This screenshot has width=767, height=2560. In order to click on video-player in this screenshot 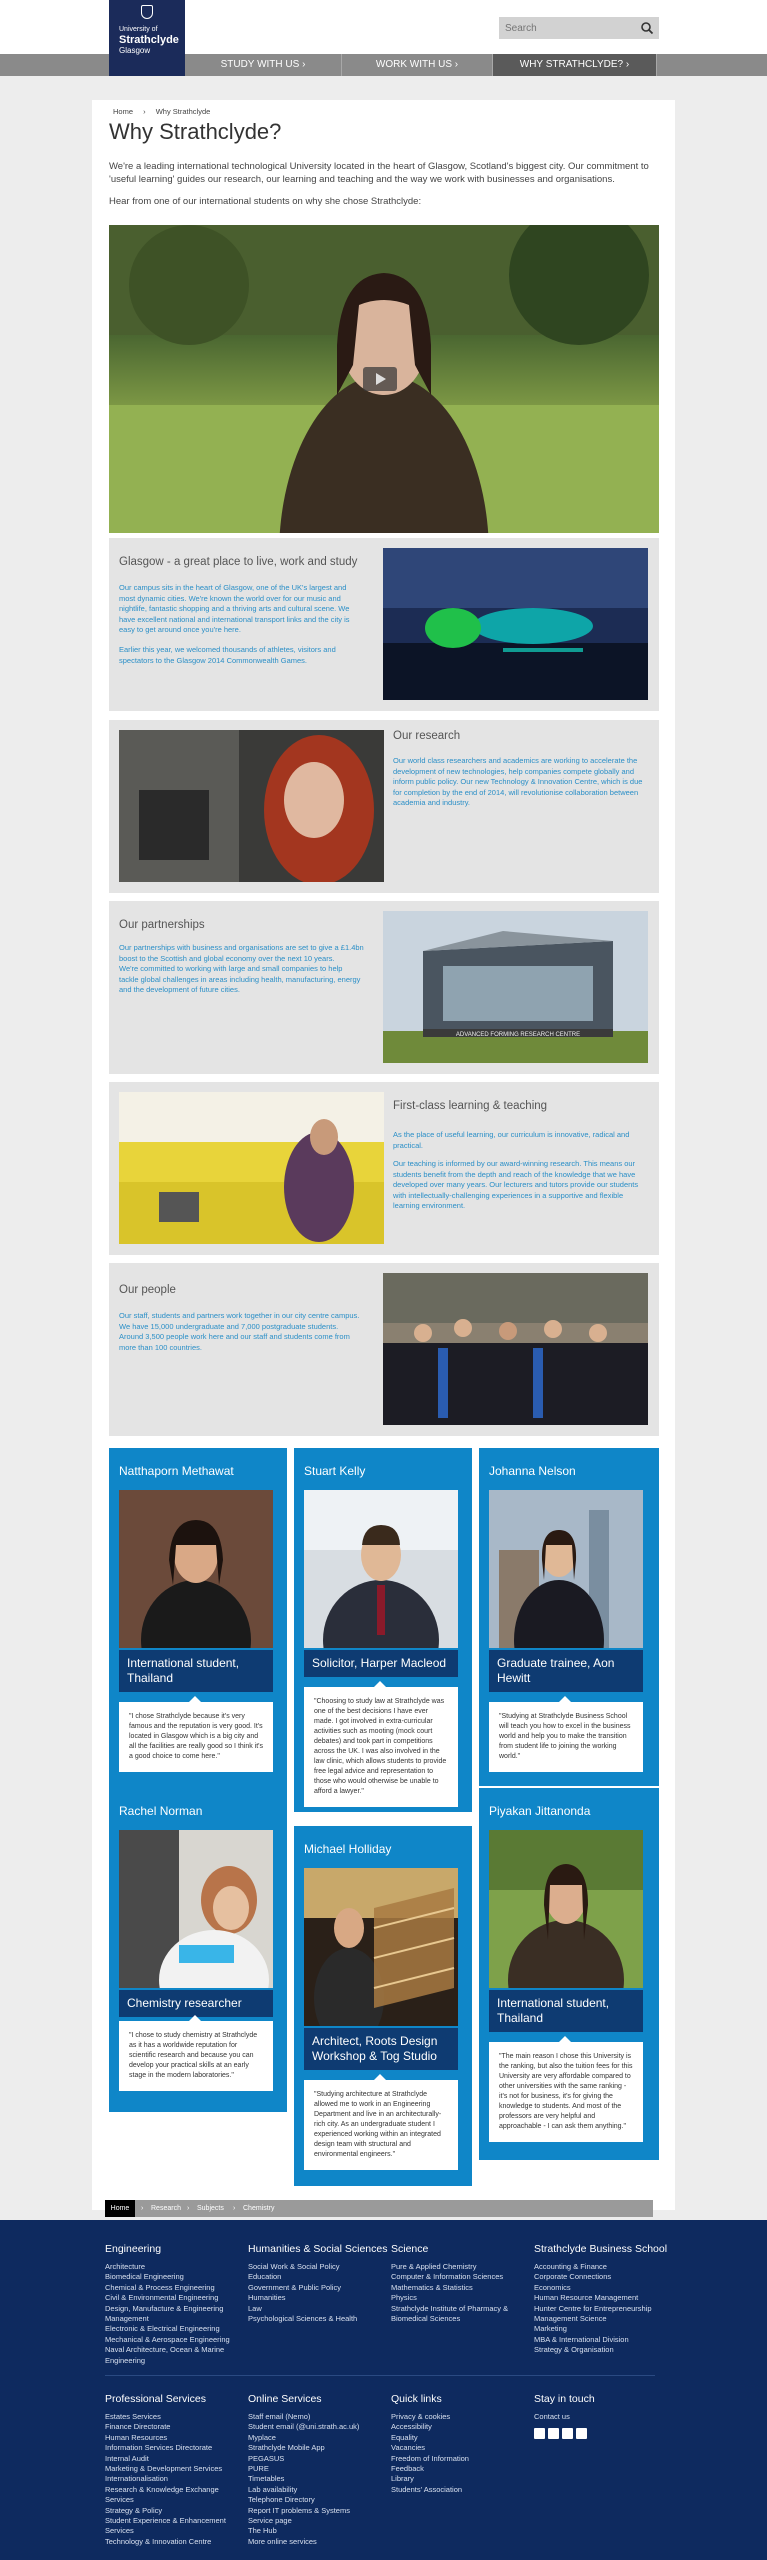, I will do `click(384, 379)`.